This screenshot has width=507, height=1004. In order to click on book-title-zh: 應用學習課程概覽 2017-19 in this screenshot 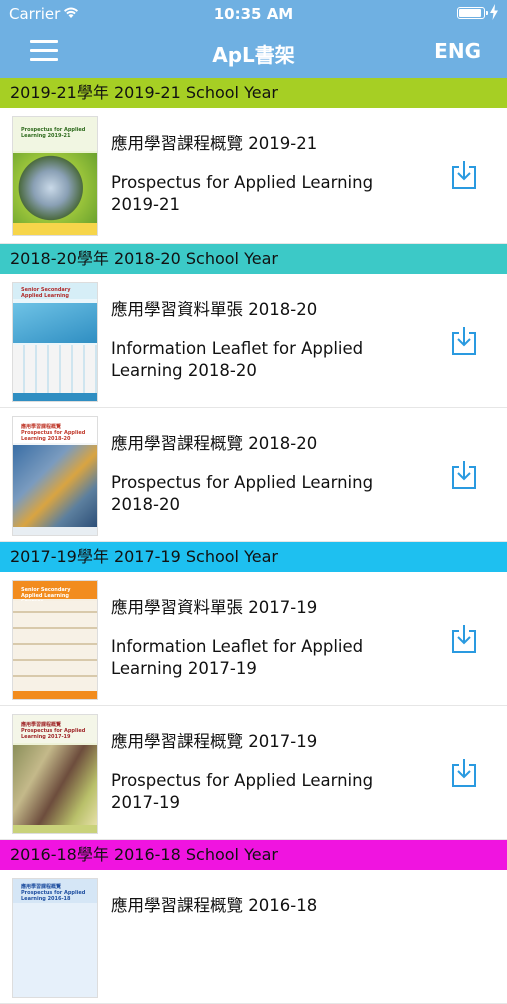, I will do `click(214, 741)`.